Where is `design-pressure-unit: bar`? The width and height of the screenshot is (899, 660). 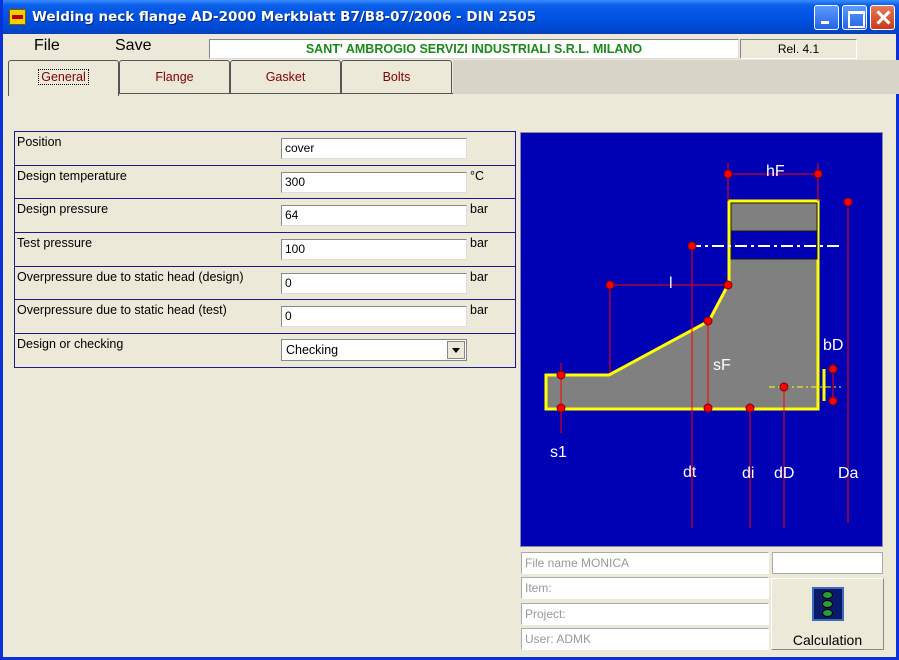
design-pressure-unit: bar is located at coordinates (479, 209).